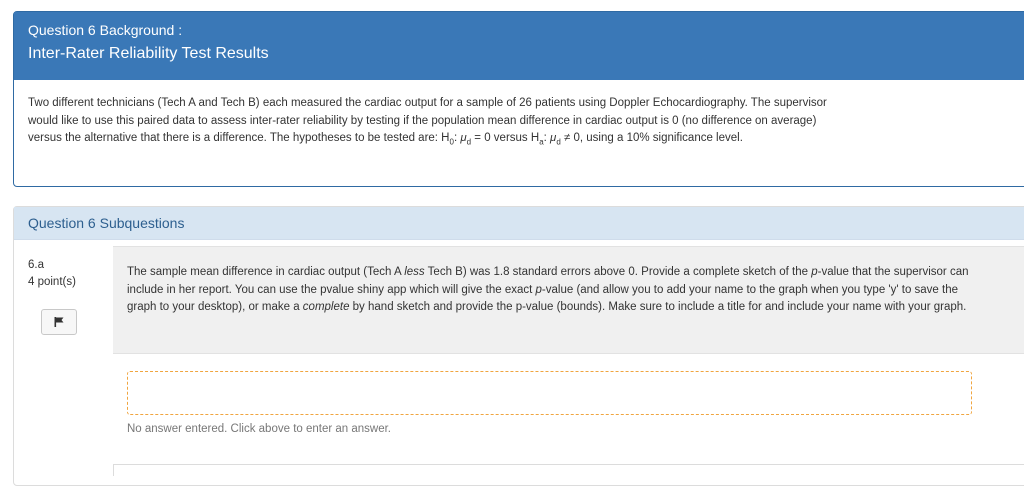  I want to click on prompt-less: less, so click(414, 272).